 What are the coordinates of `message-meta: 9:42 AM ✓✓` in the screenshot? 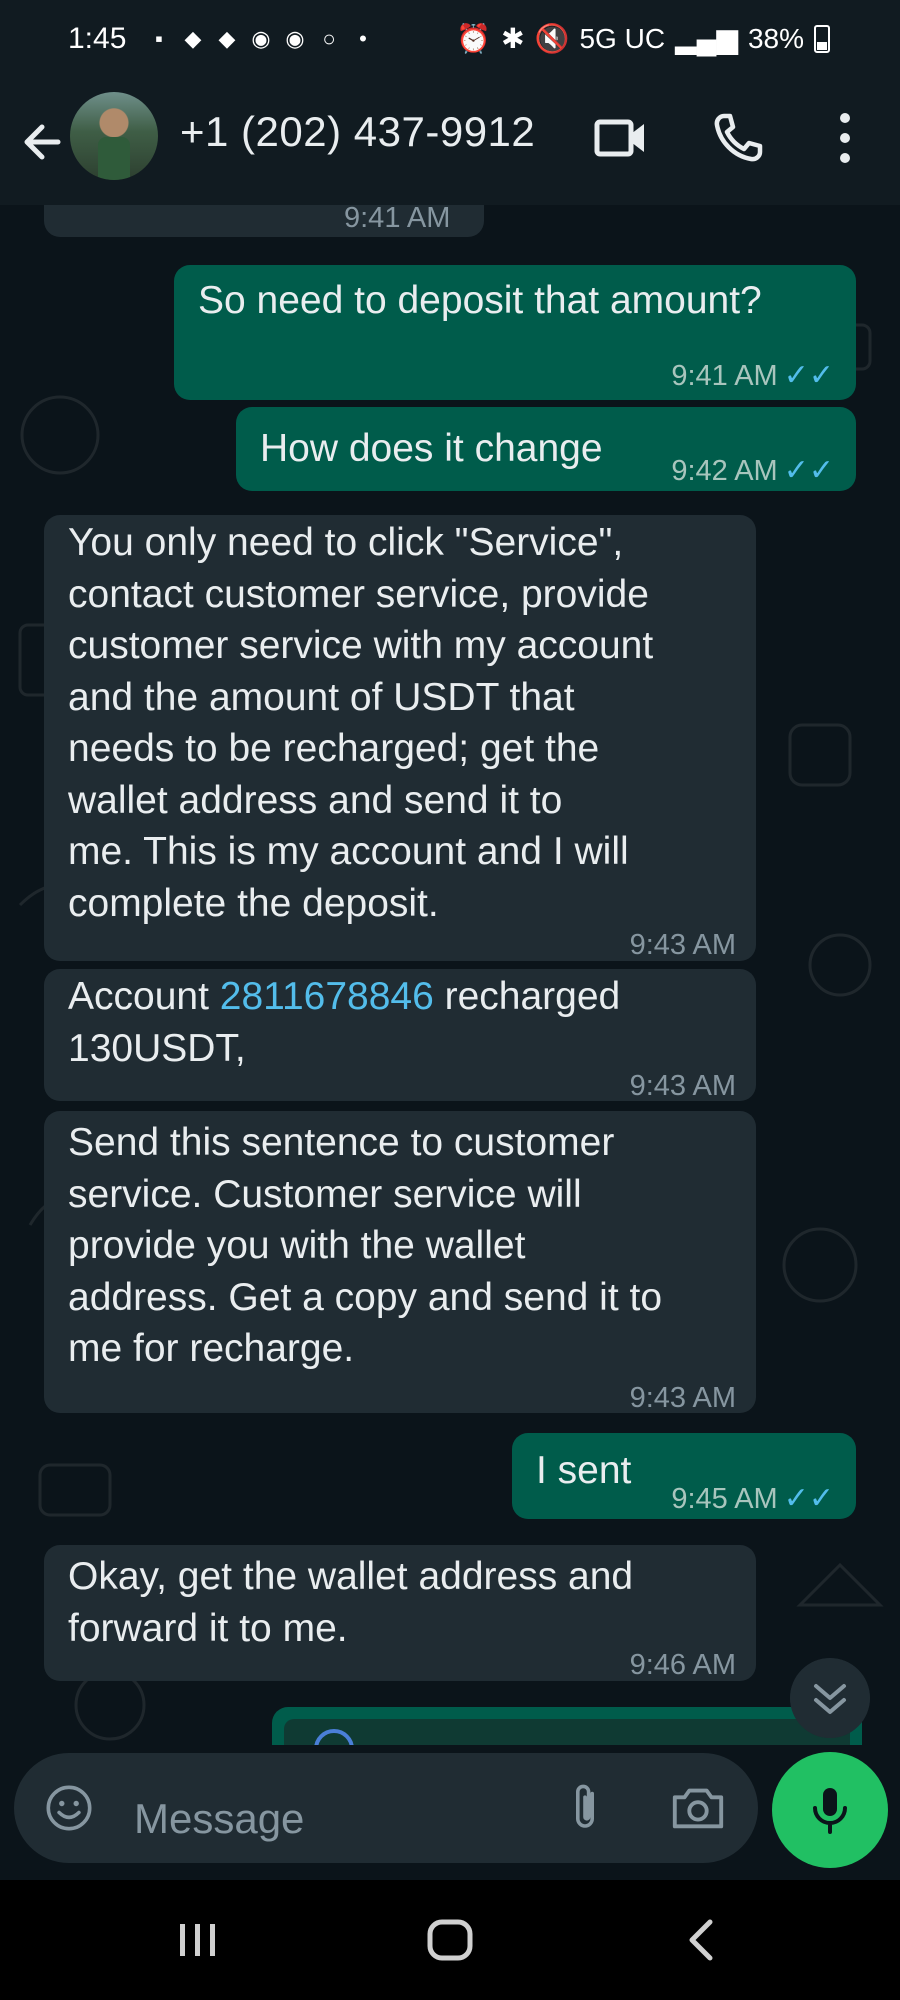 It's located at (752, 471).